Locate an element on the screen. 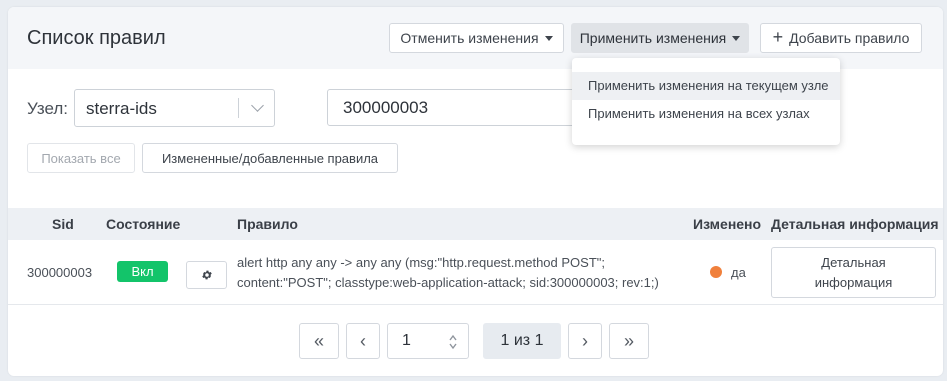 The height and width of the screenshot is (381, 947). select-separator is located at coordinates (238, 108).